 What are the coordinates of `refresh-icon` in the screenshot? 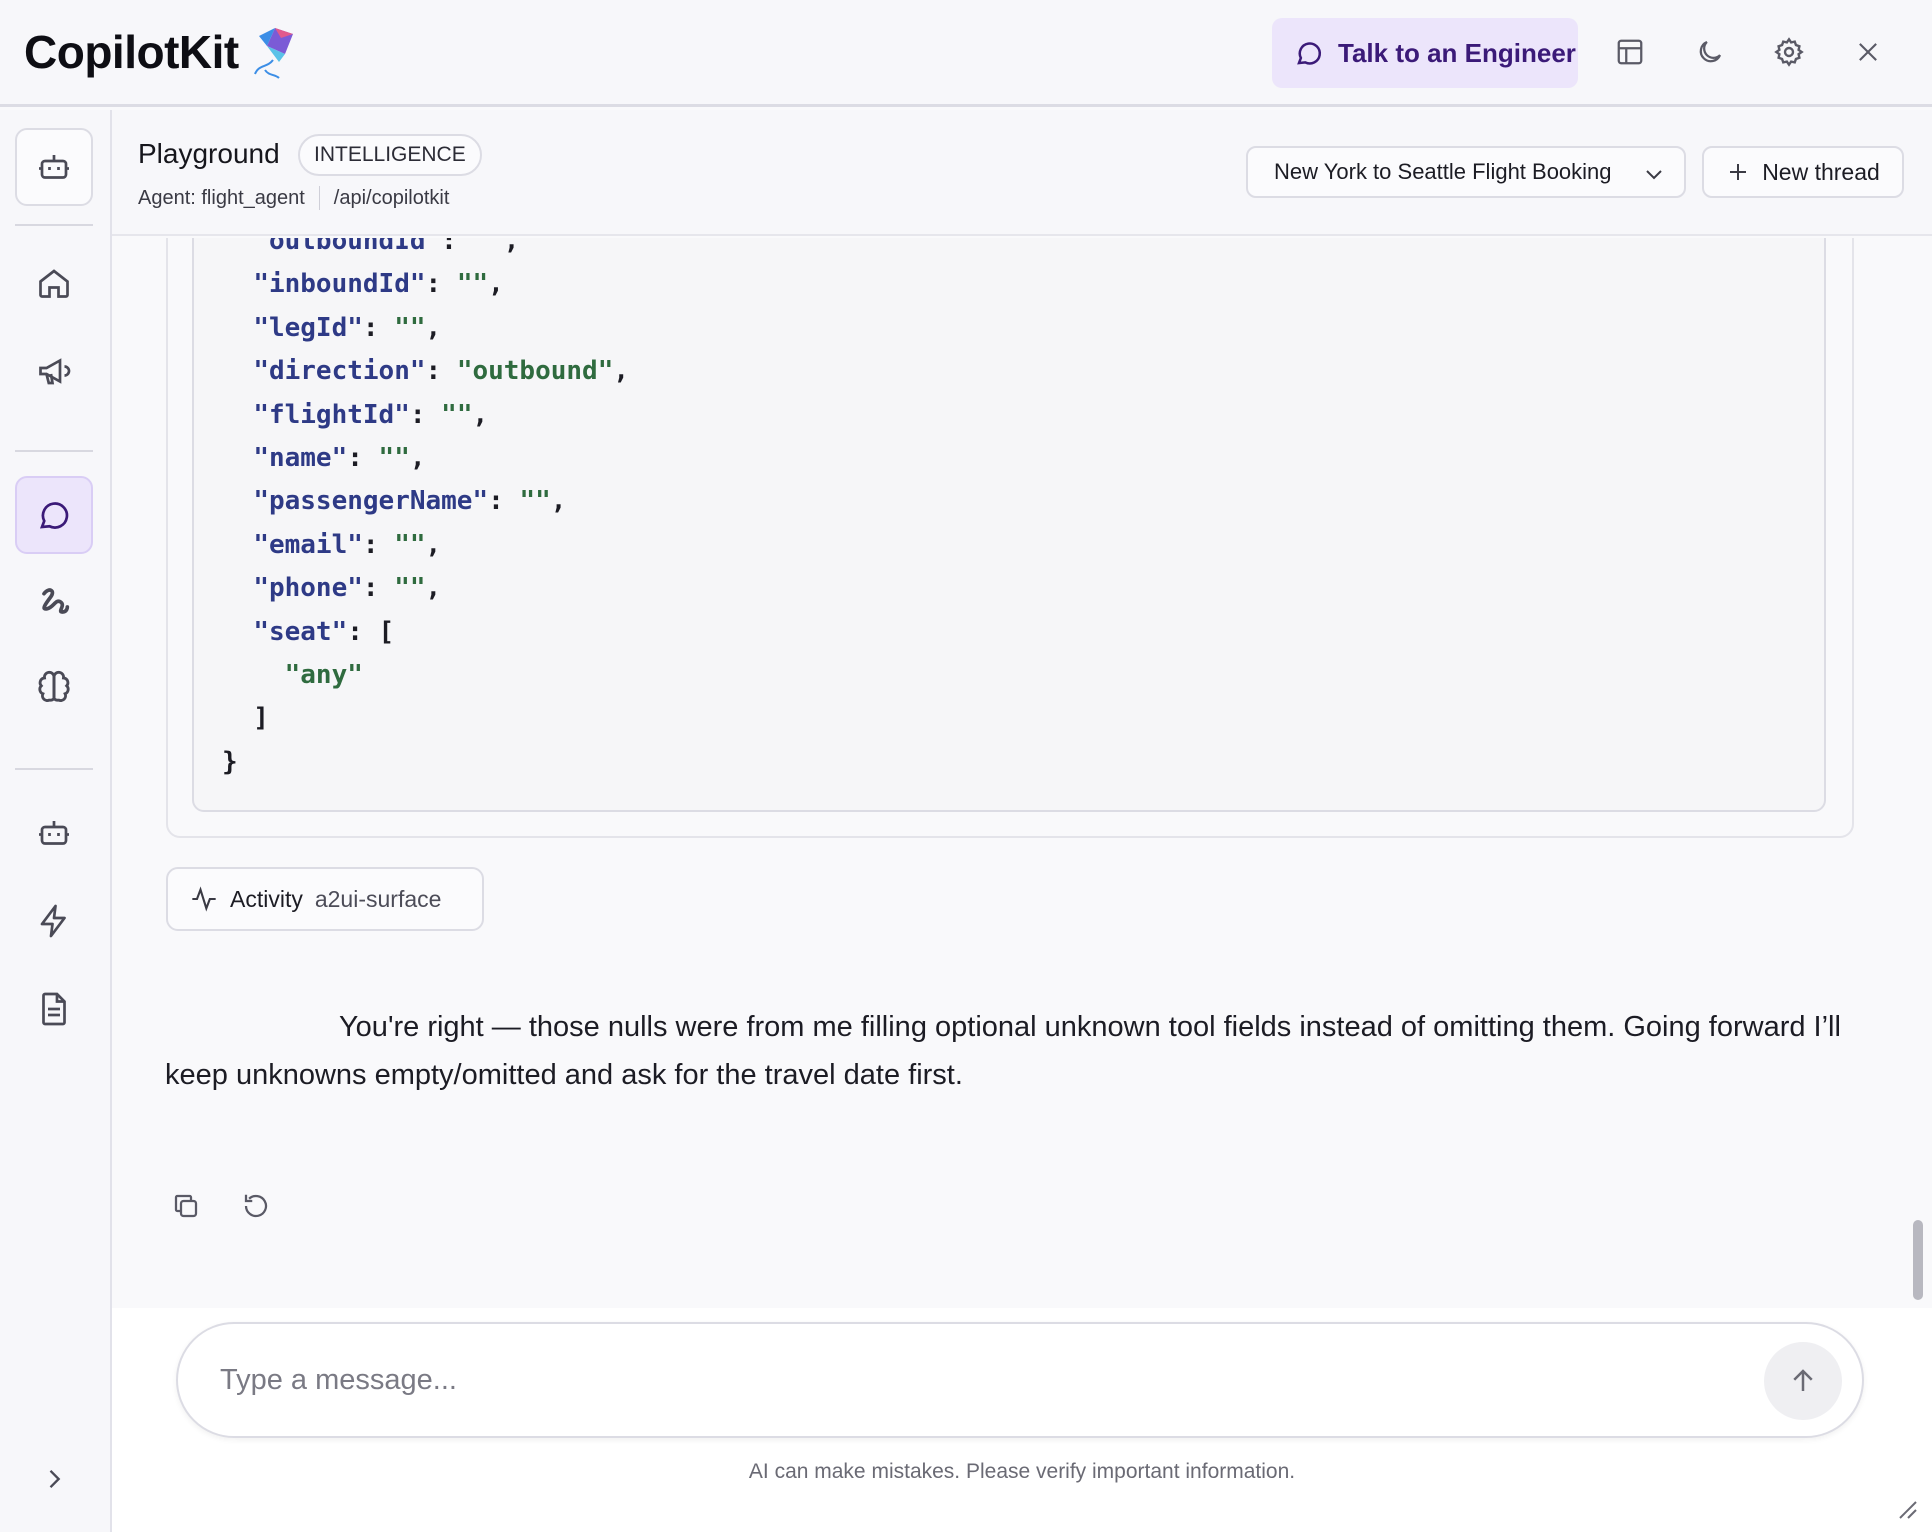 It's located at (256, 1206).